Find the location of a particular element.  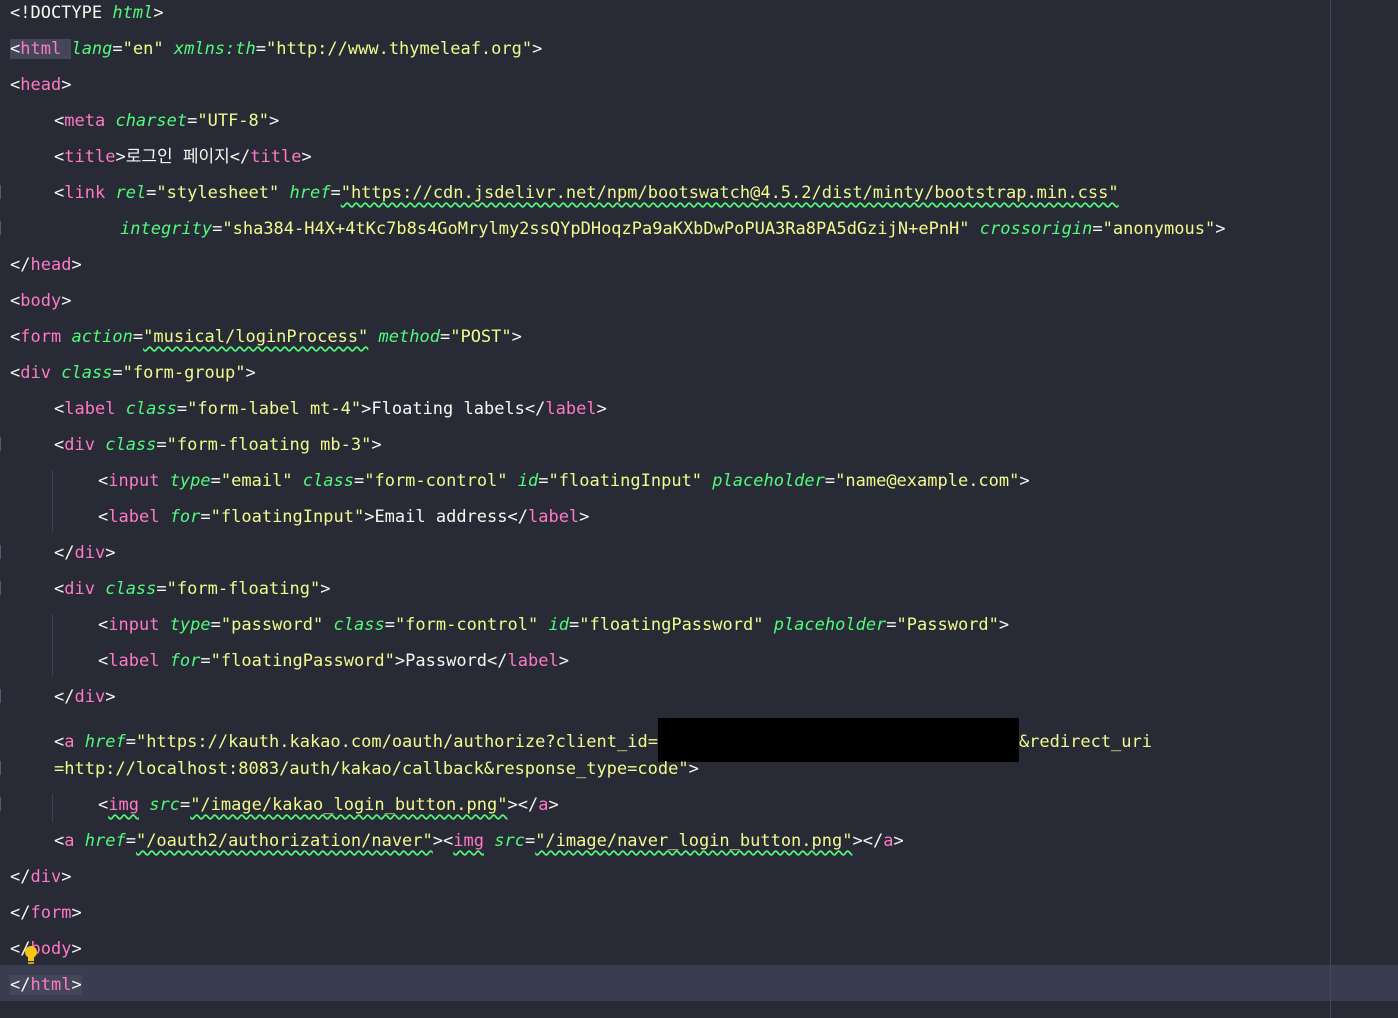

tag-name: input is located at coordinates (134, 481).